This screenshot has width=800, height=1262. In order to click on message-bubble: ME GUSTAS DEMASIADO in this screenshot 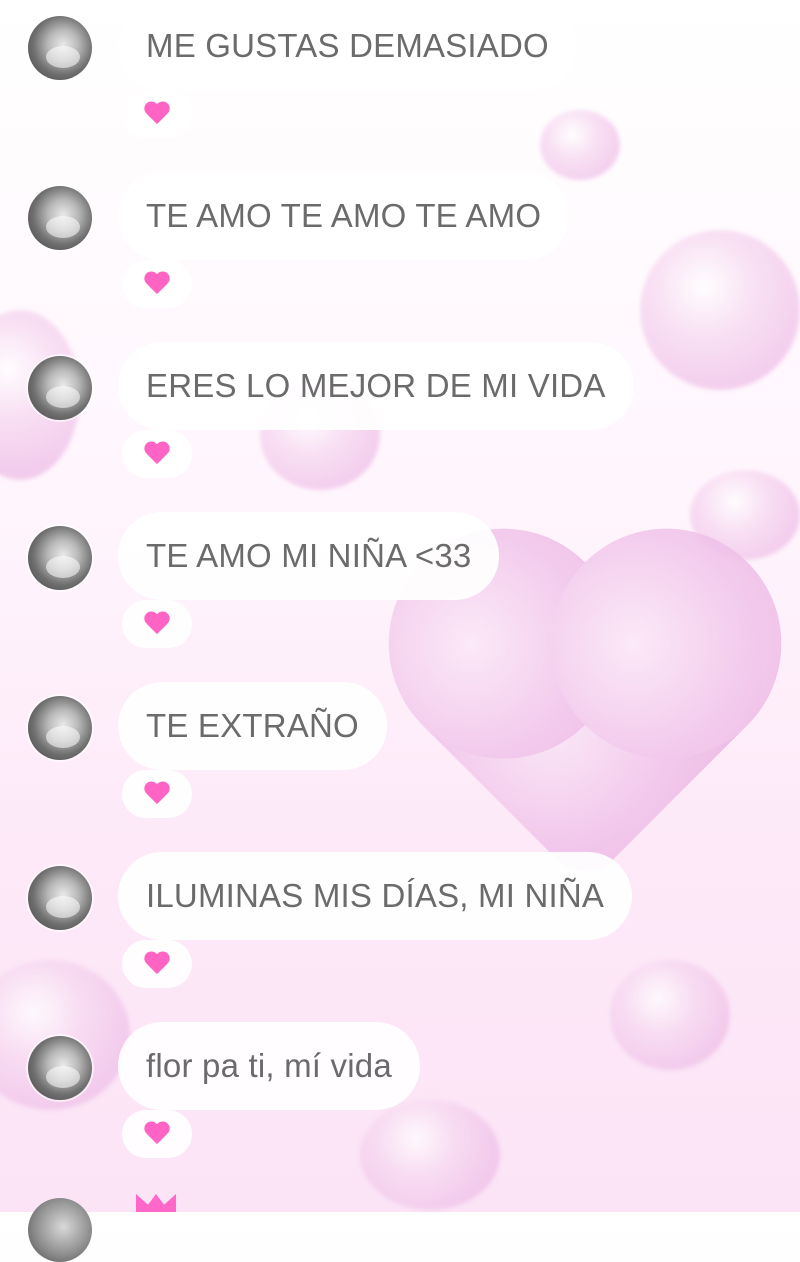, I will do `click(347, 46)`.